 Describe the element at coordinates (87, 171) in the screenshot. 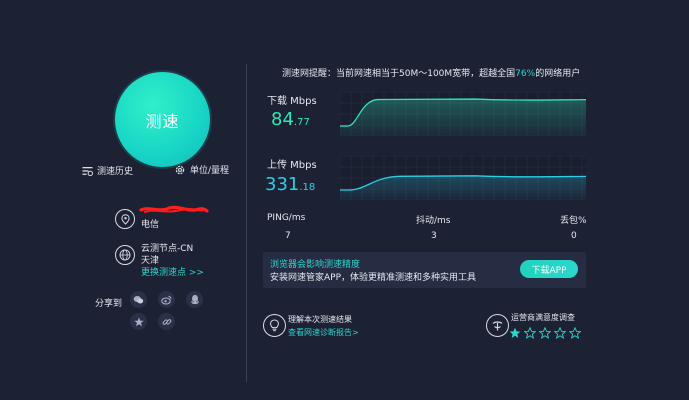

I see `history-icon` at that location.